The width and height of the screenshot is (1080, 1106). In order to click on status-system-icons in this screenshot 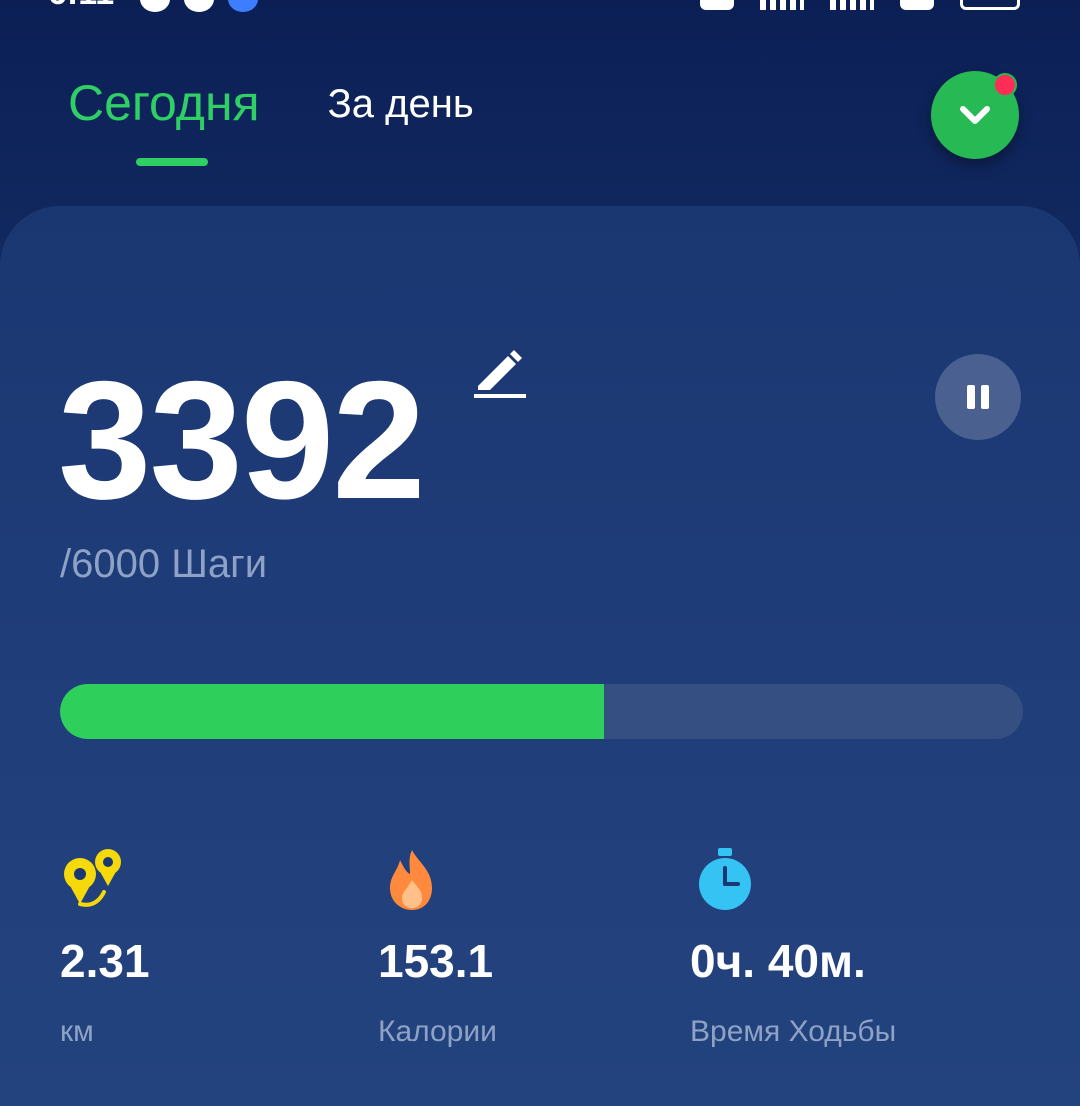, I will do `click(860, 5)`.